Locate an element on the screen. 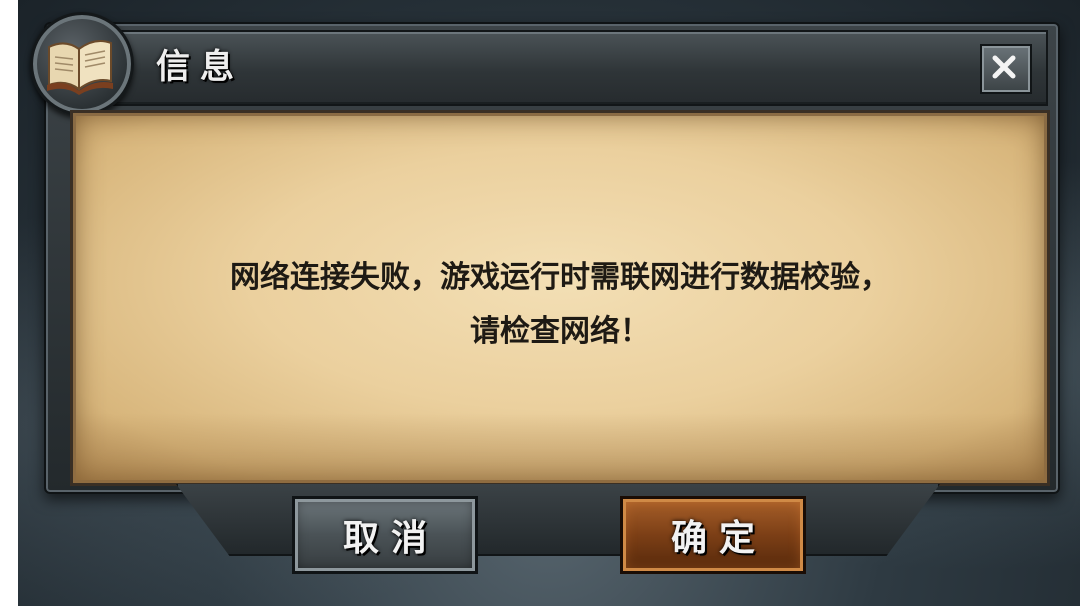  parchment-shading is located at coordinates (560, 448).